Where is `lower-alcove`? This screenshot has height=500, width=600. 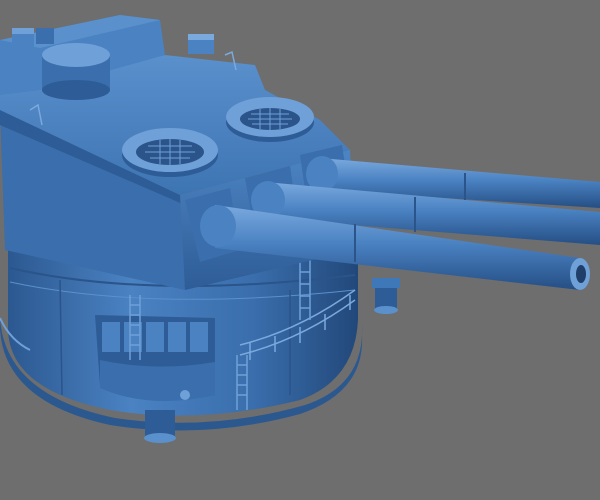
lower-alcove is located at coordinates (155, 358).